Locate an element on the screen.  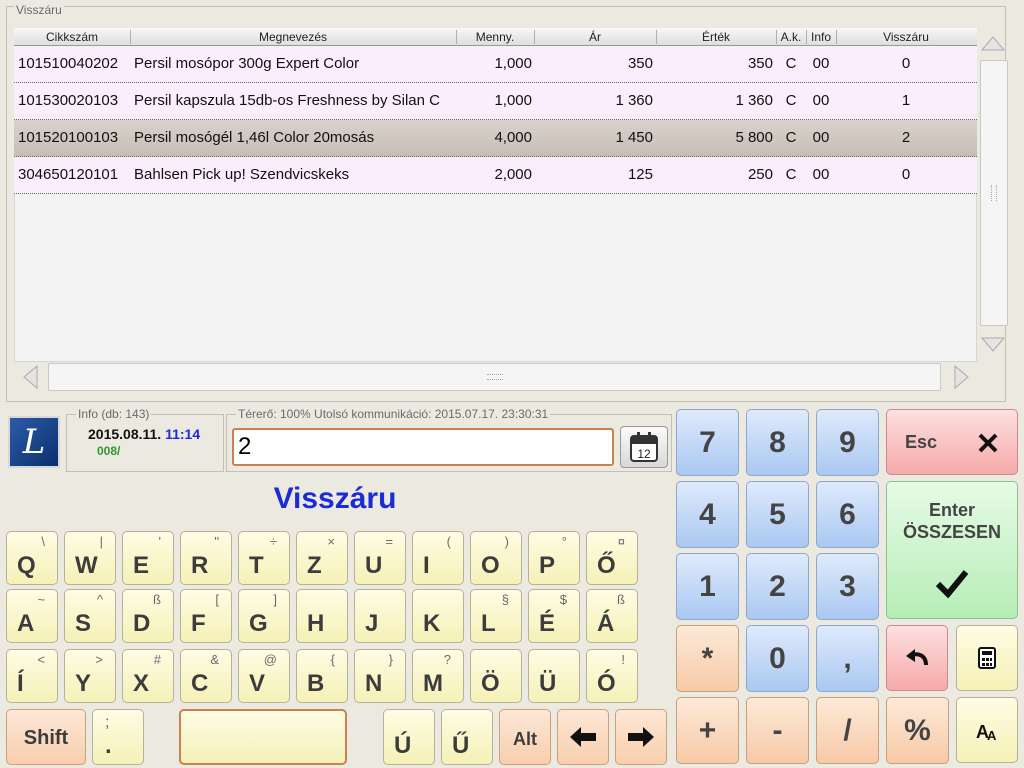
numpad-key-2: 9 is located at coordinates (847, 442).